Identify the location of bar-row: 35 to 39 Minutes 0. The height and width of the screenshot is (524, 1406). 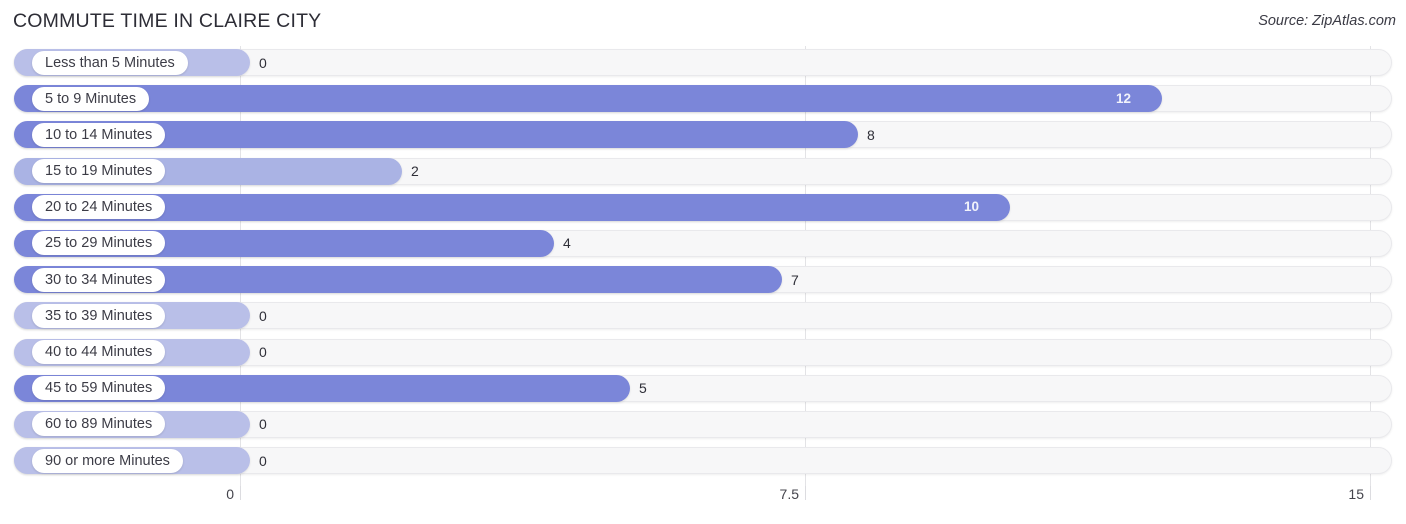
(703, 317).